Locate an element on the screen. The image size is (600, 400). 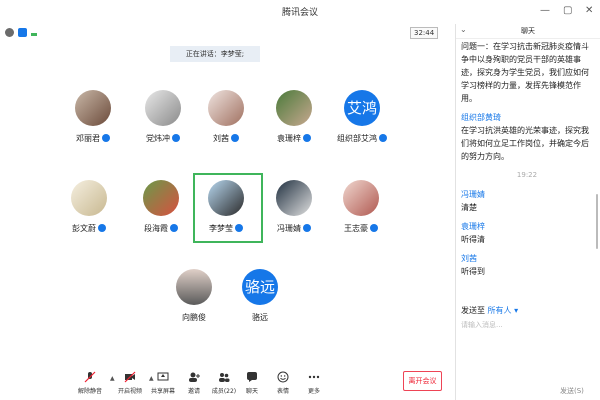
chat-sender: 组织部黄琦 is located at coordinates (481, 117).